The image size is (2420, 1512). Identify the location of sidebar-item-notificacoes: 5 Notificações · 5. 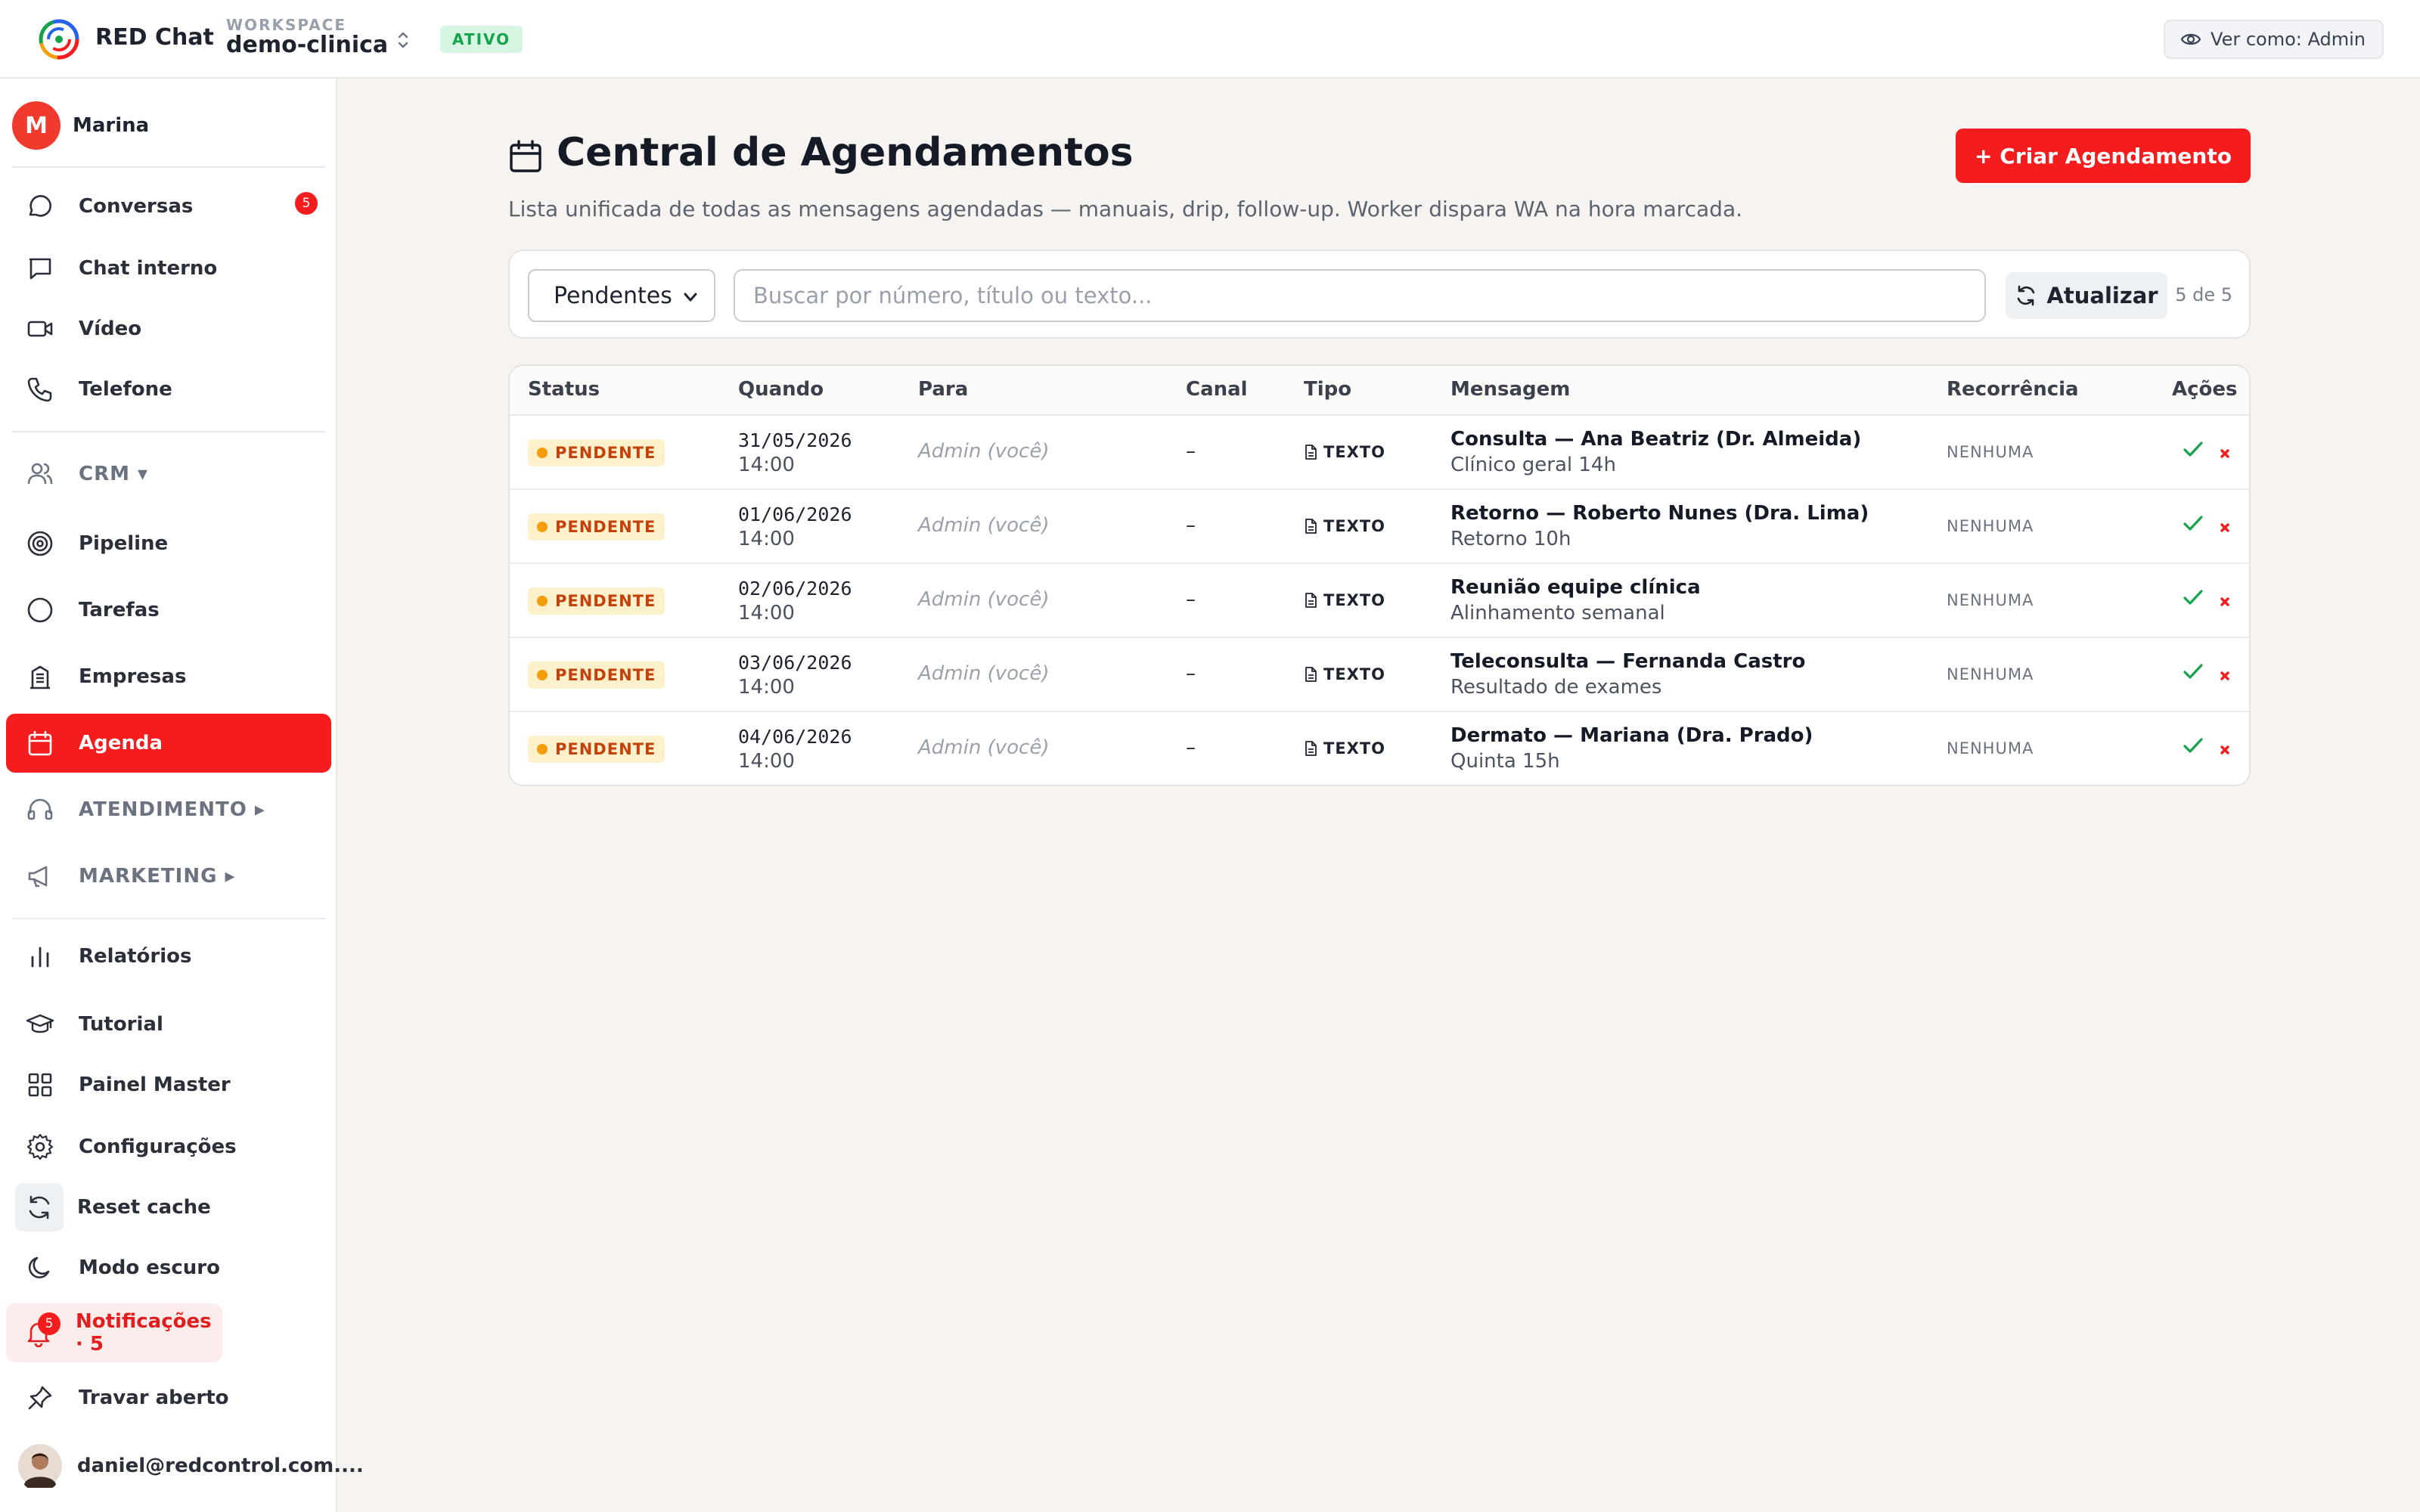
(114, 1332).